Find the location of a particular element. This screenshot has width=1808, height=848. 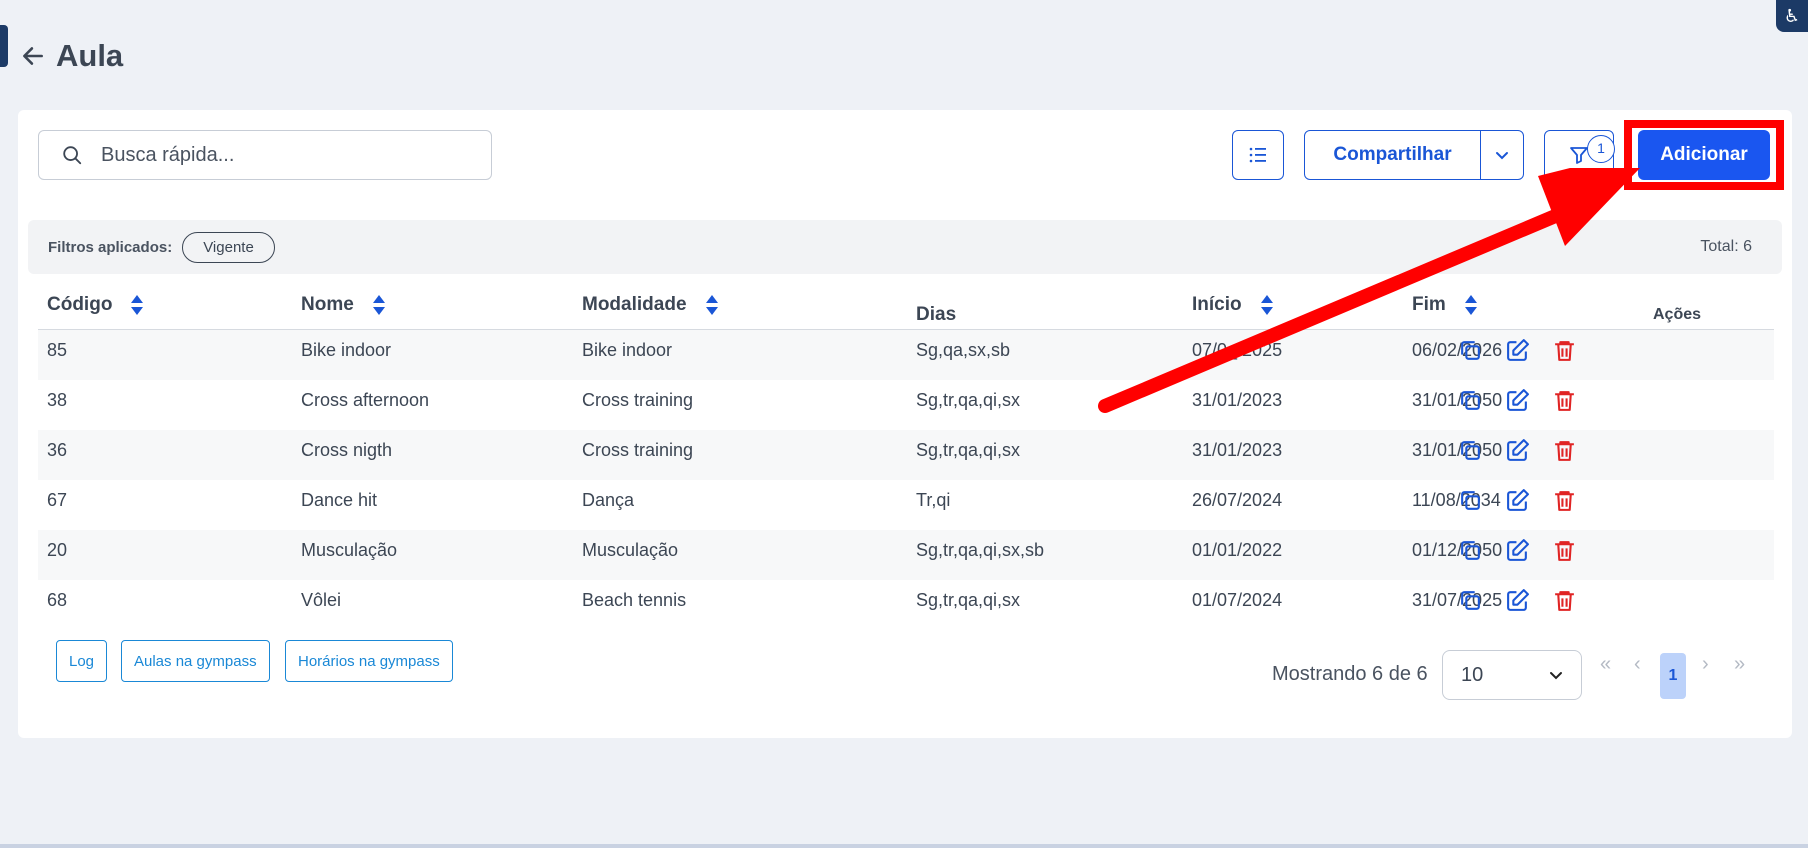

cell-dias: Sg,tr,qa,qi,sx,sb is located at coordinates (980, 550).